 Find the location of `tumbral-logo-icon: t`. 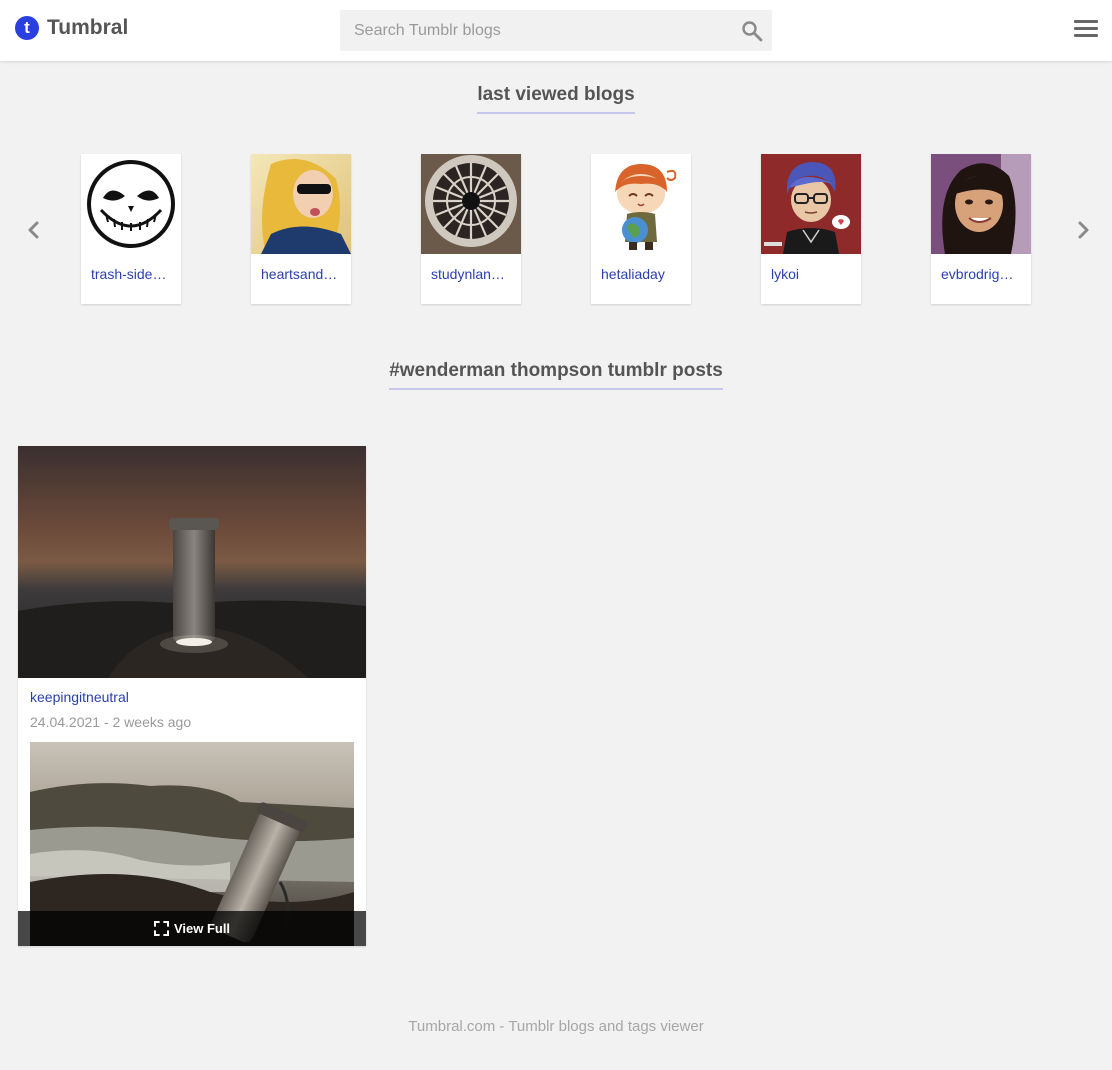

tumbral-logo-icon: t is located at coordinates (27, 28).